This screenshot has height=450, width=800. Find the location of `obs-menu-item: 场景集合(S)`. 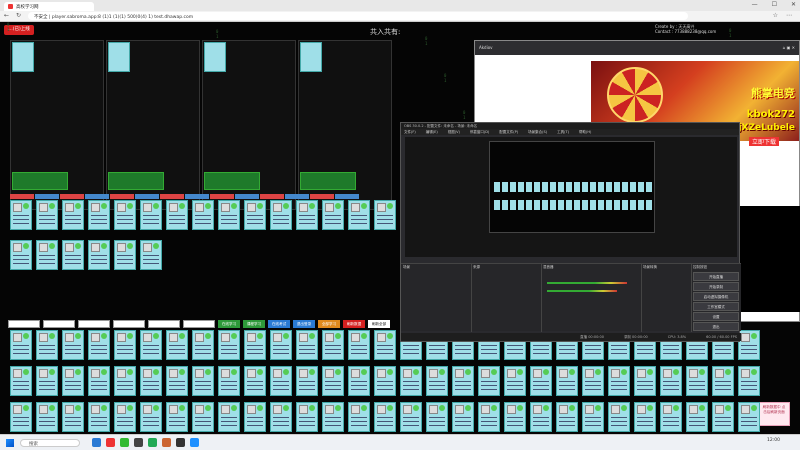

obs-menu-item: 场景集合(S) is located at coordinates (537, 132).